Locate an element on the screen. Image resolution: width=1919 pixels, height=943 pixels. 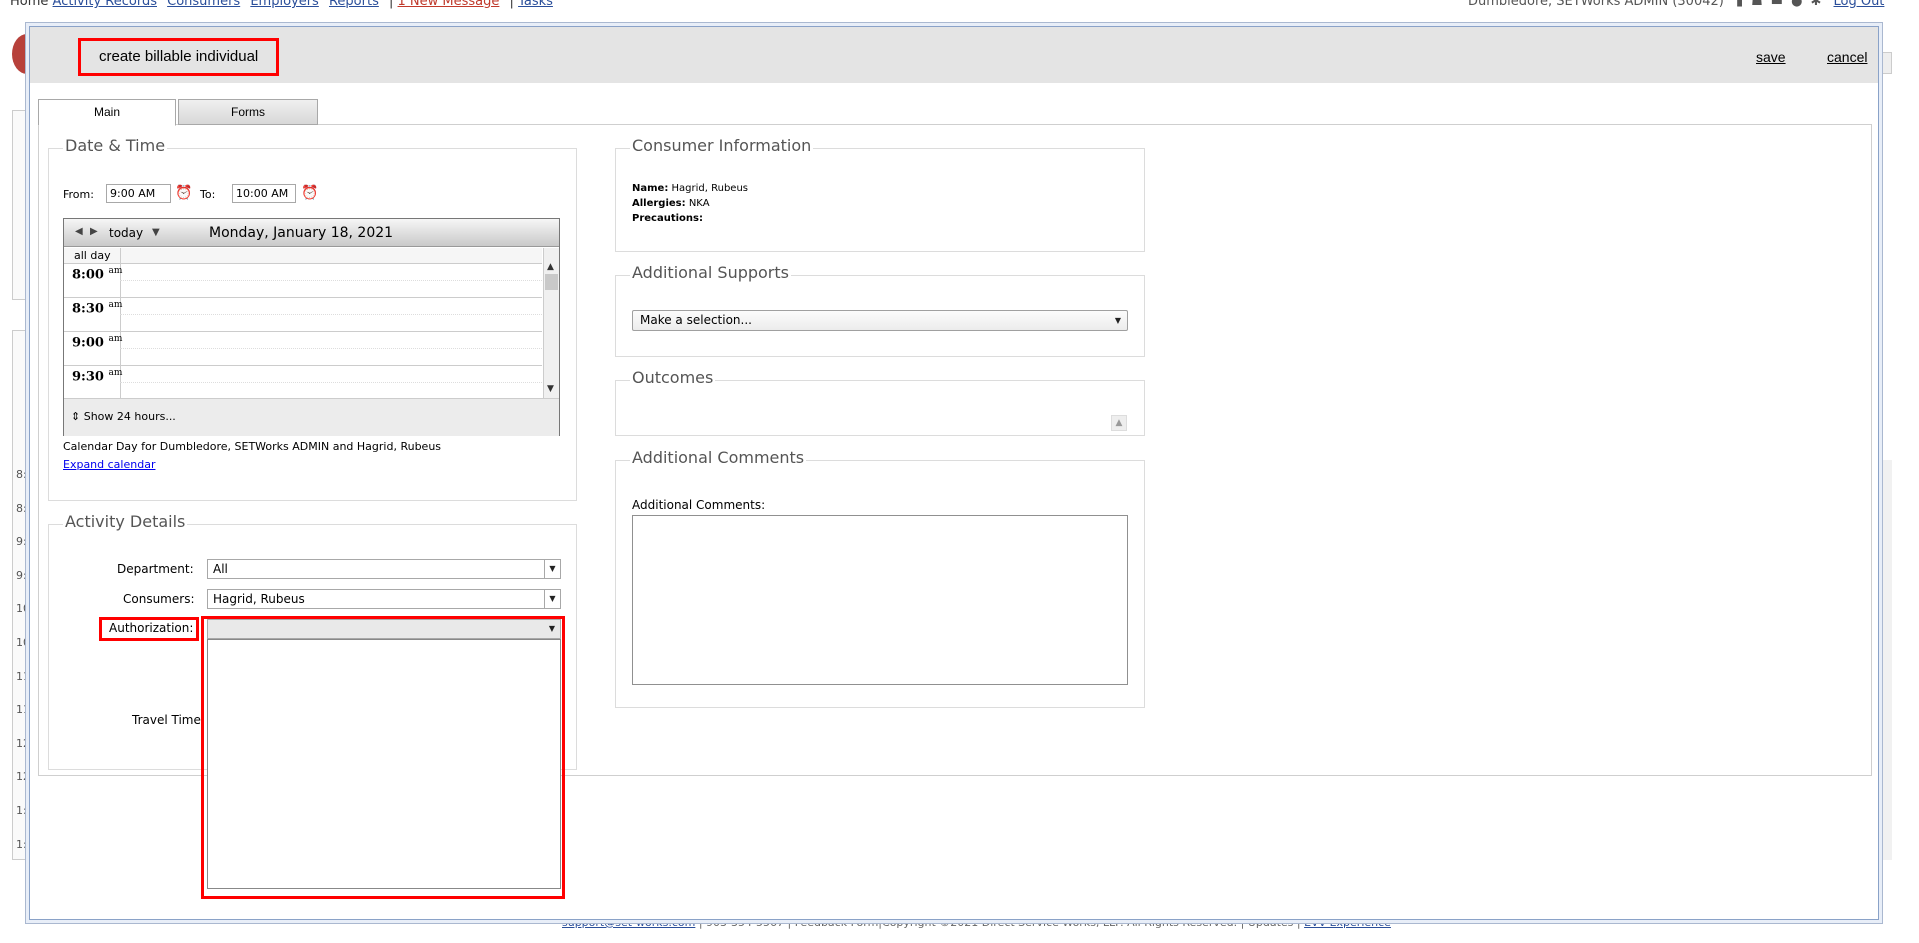
background-scroll-stub is located at coordinates (1885, 63).